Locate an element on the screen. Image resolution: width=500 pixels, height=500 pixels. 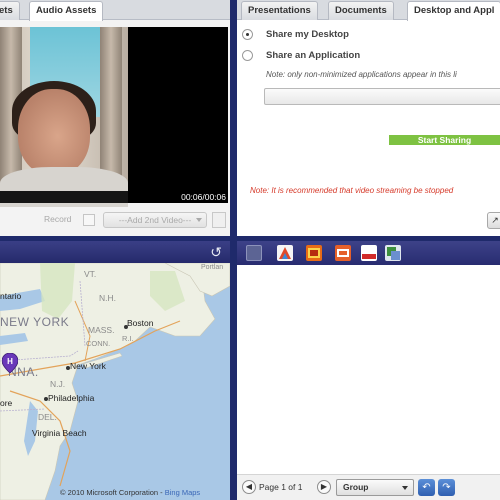
group-select: Group is located at coordinates (375, 487).